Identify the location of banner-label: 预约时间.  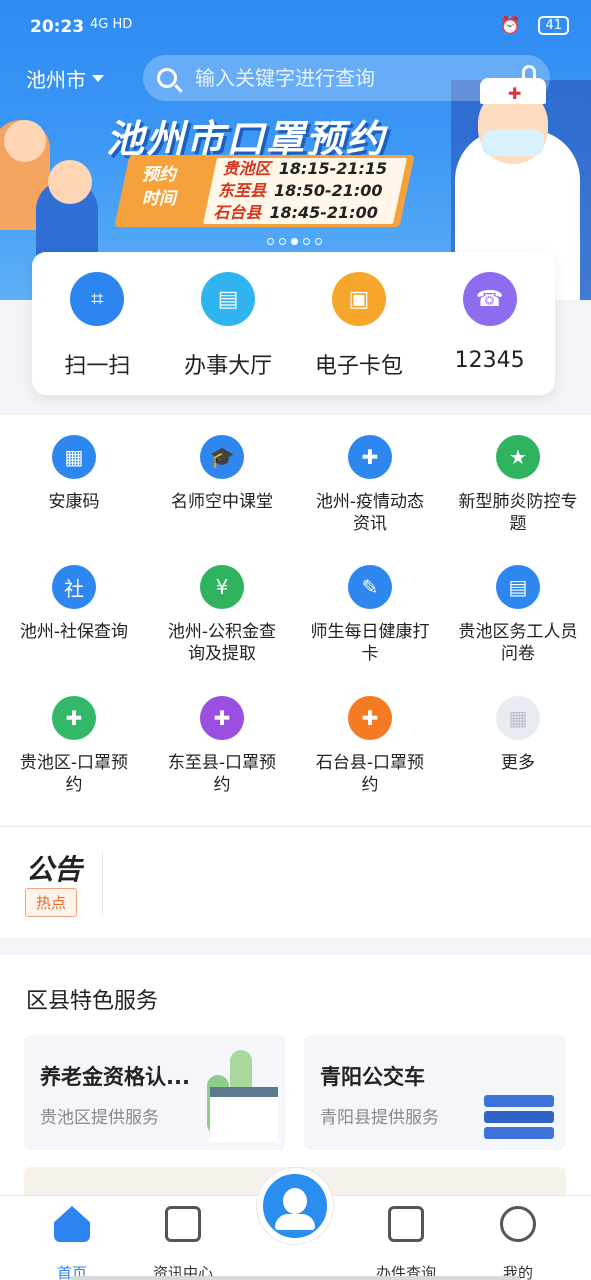
(158, 187).